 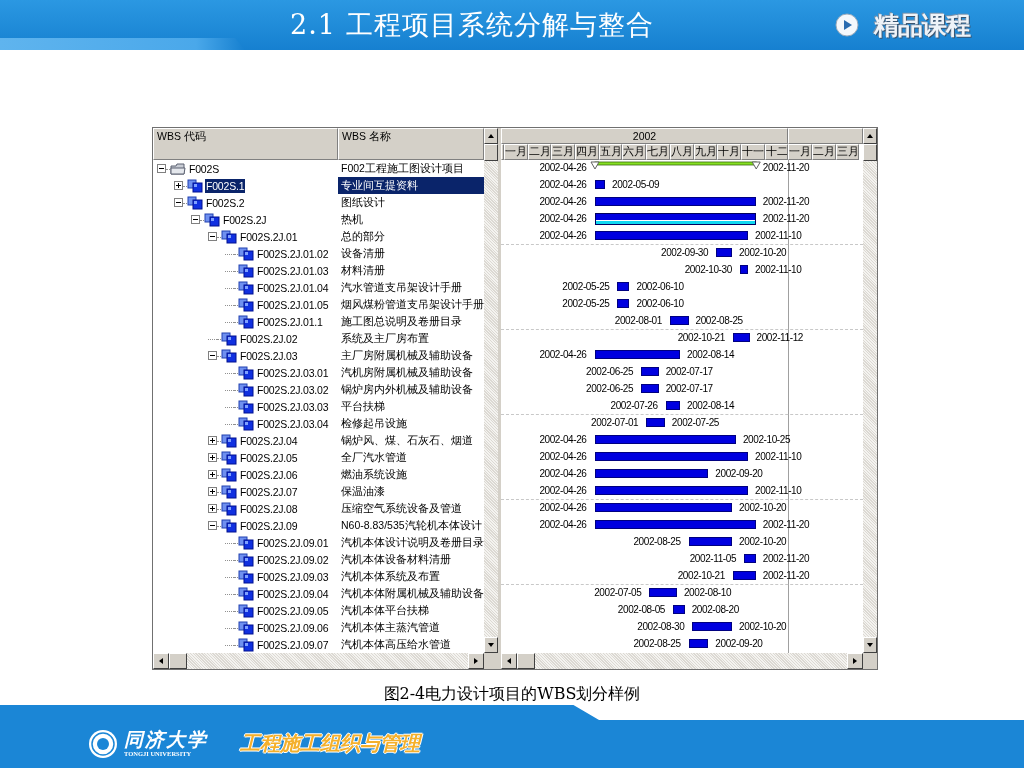 I want to click on month-cell: 五月, so click(x=610, y=152).